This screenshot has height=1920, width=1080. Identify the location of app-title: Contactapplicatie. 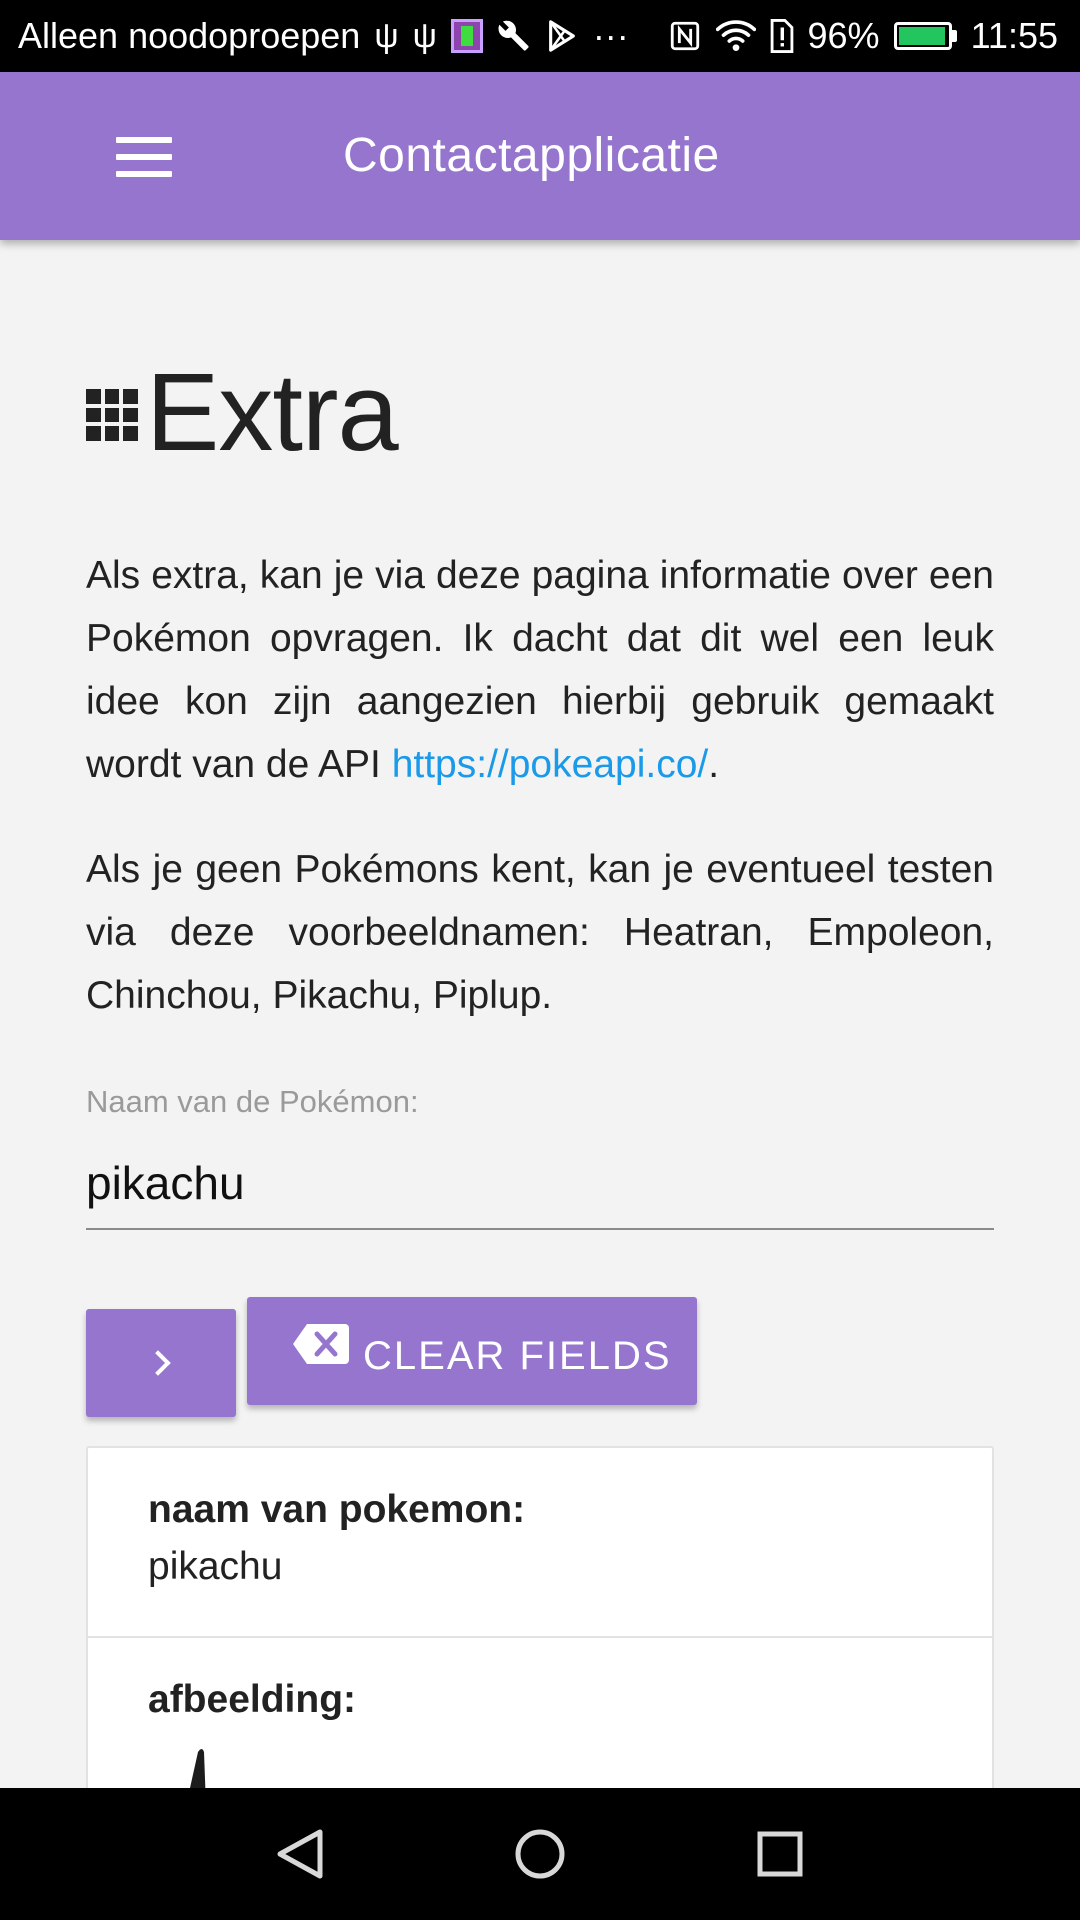
(531, 155).